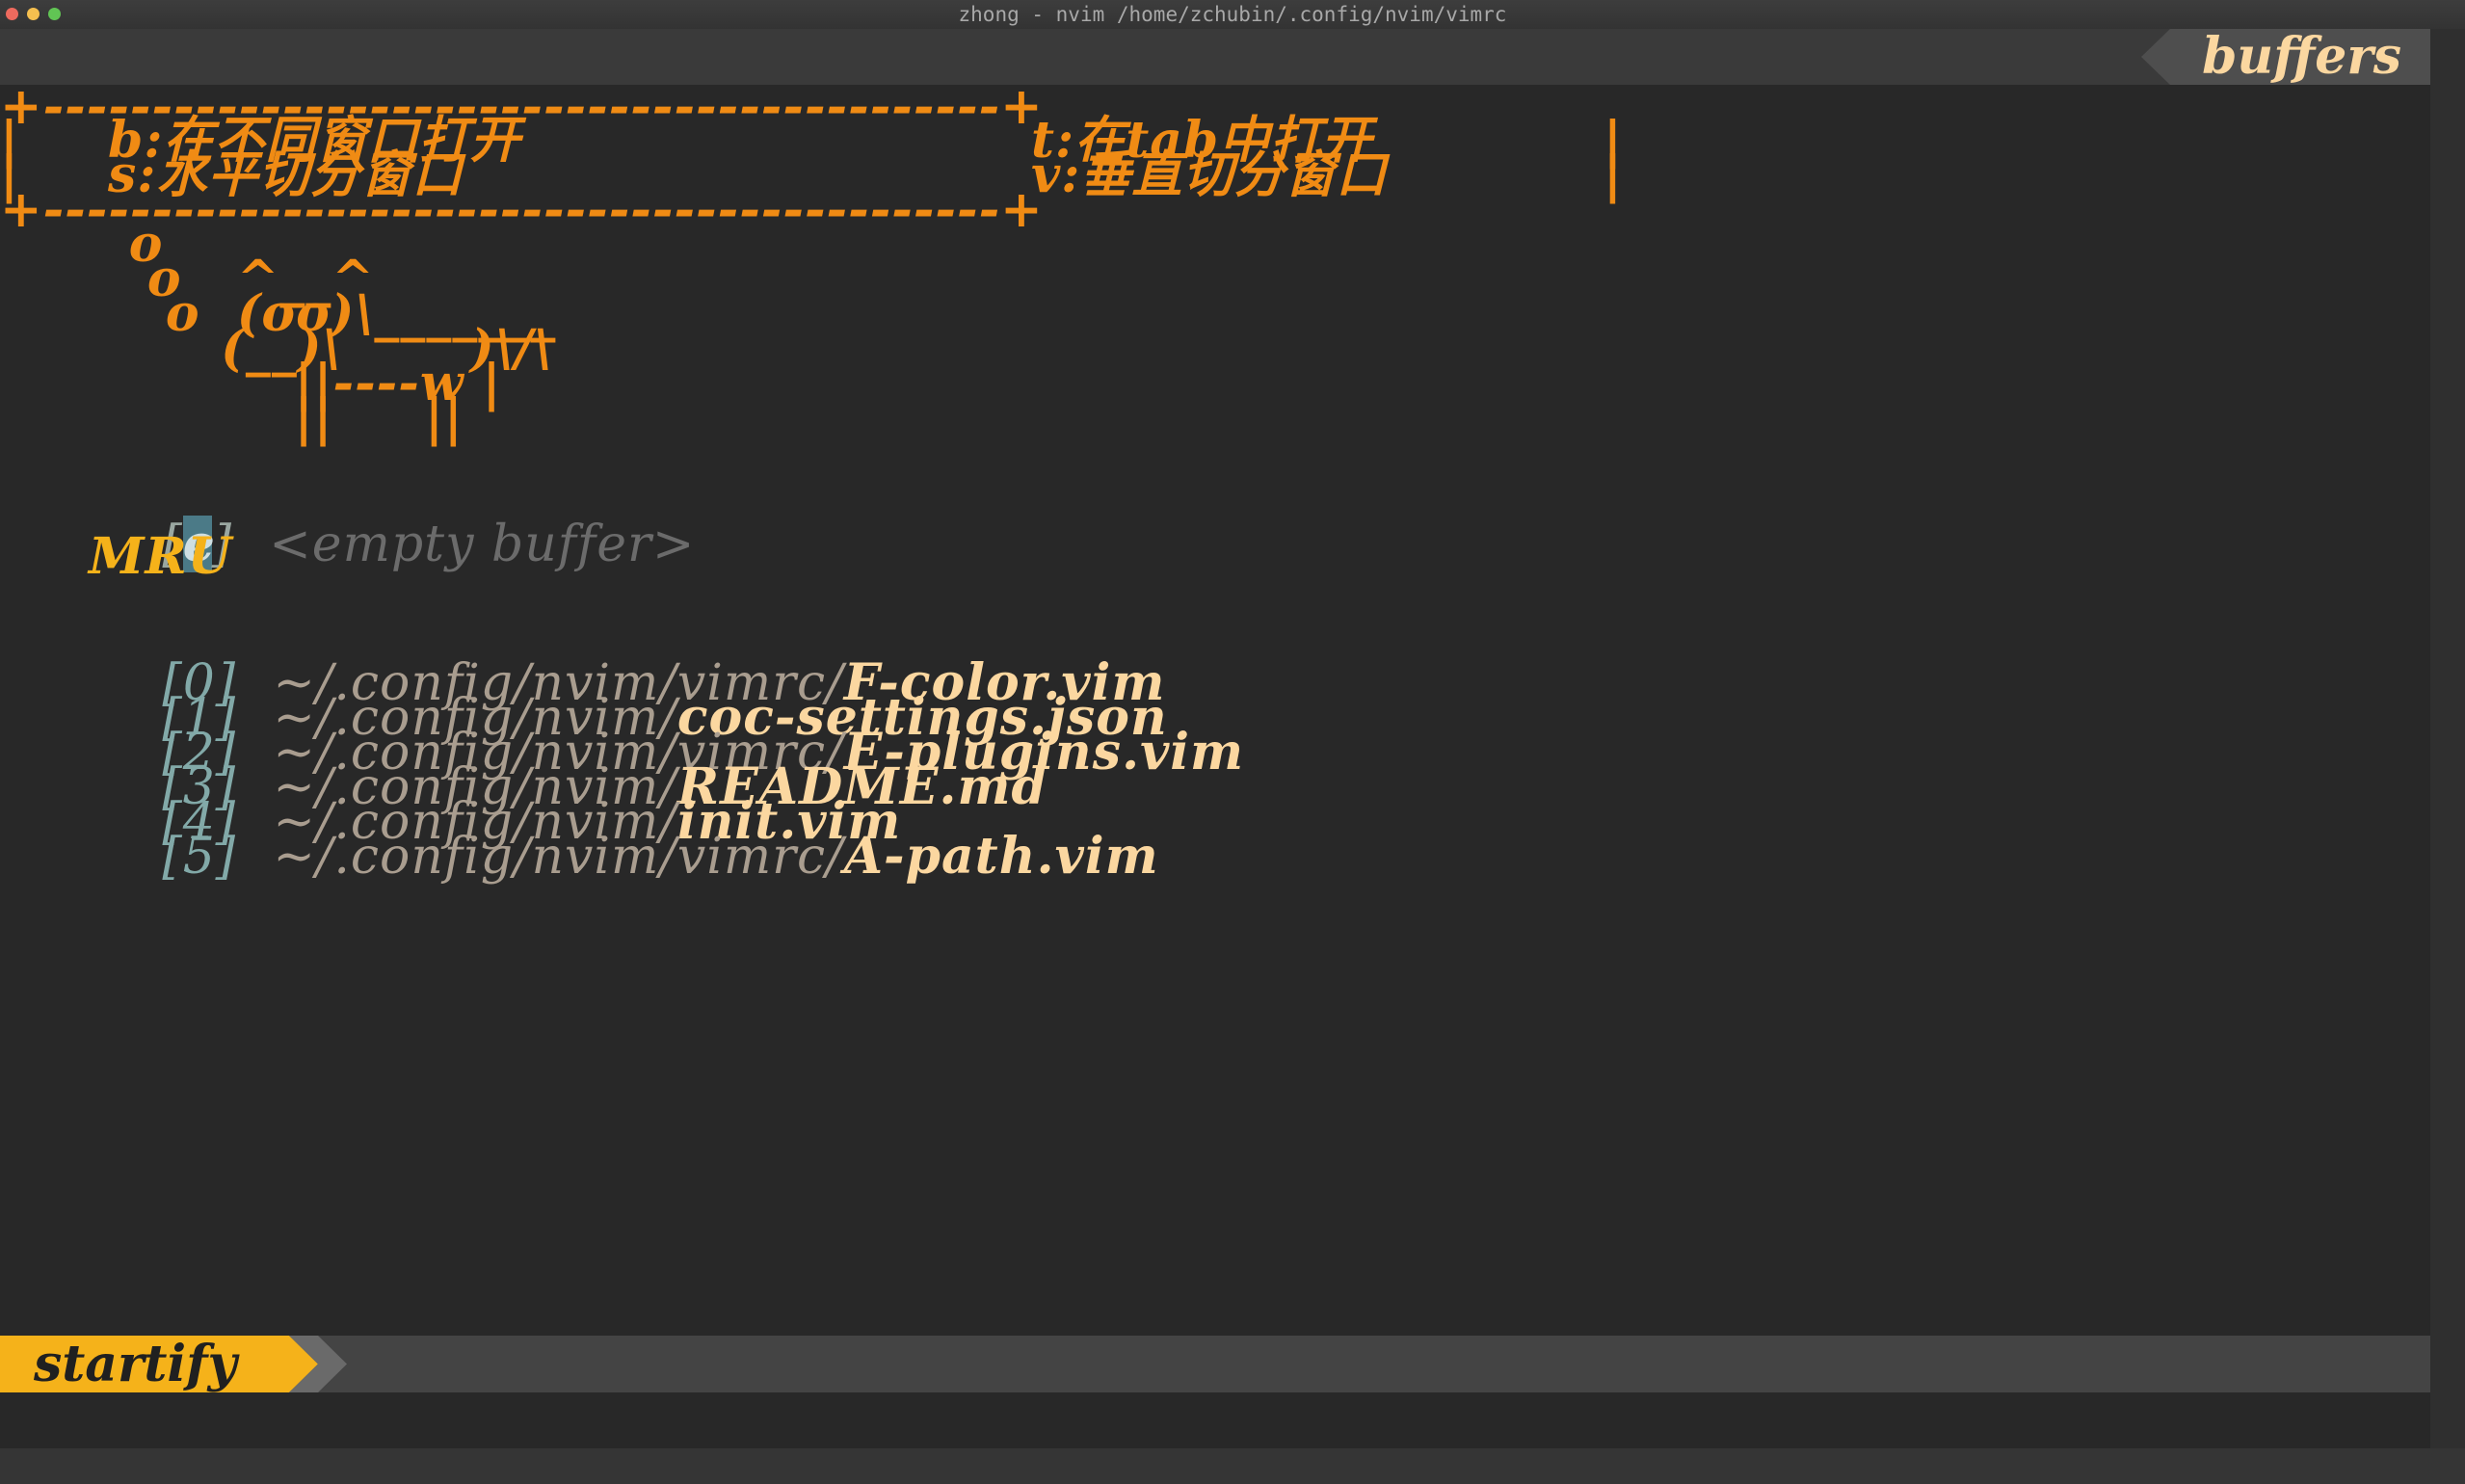  I want to click on tab-buffers-label: buffers, so click(2301, 56).